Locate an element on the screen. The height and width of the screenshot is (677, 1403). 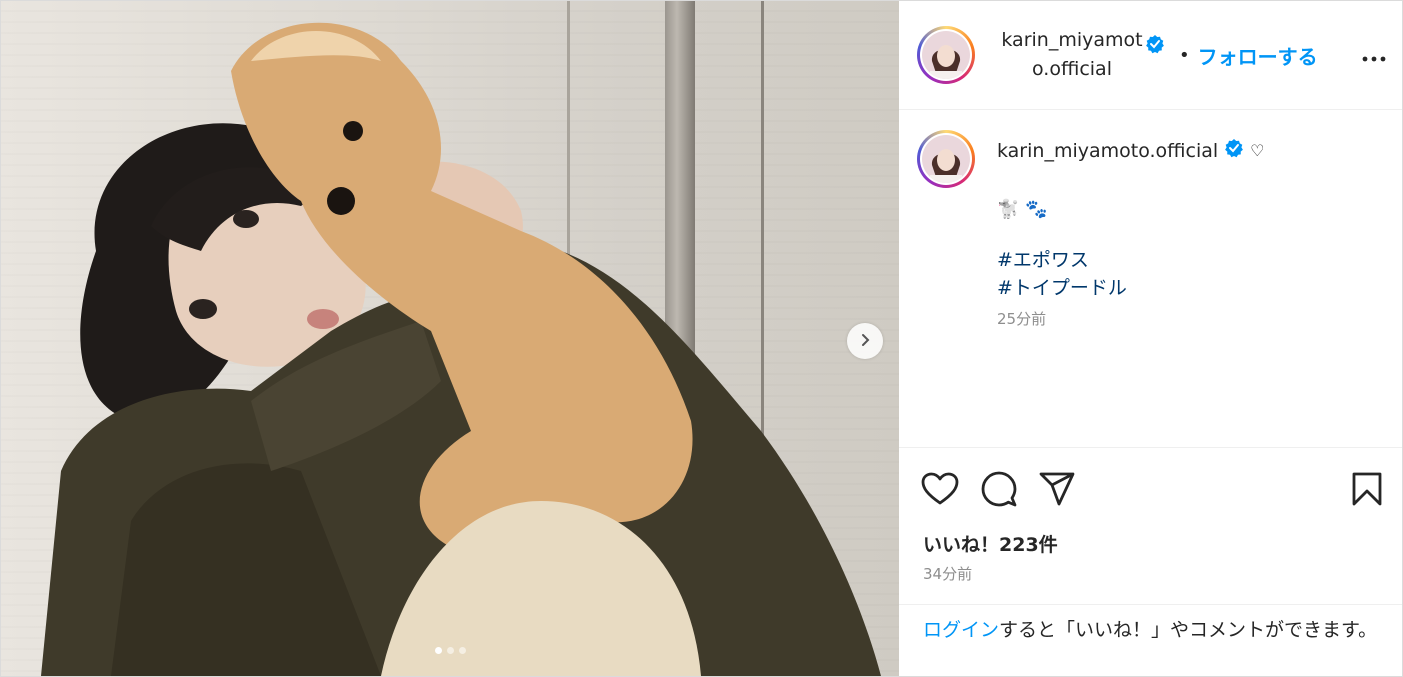
login-prompt-text: すると「いいね！」やコメントができます。 is located at coordinates (1188, 630).